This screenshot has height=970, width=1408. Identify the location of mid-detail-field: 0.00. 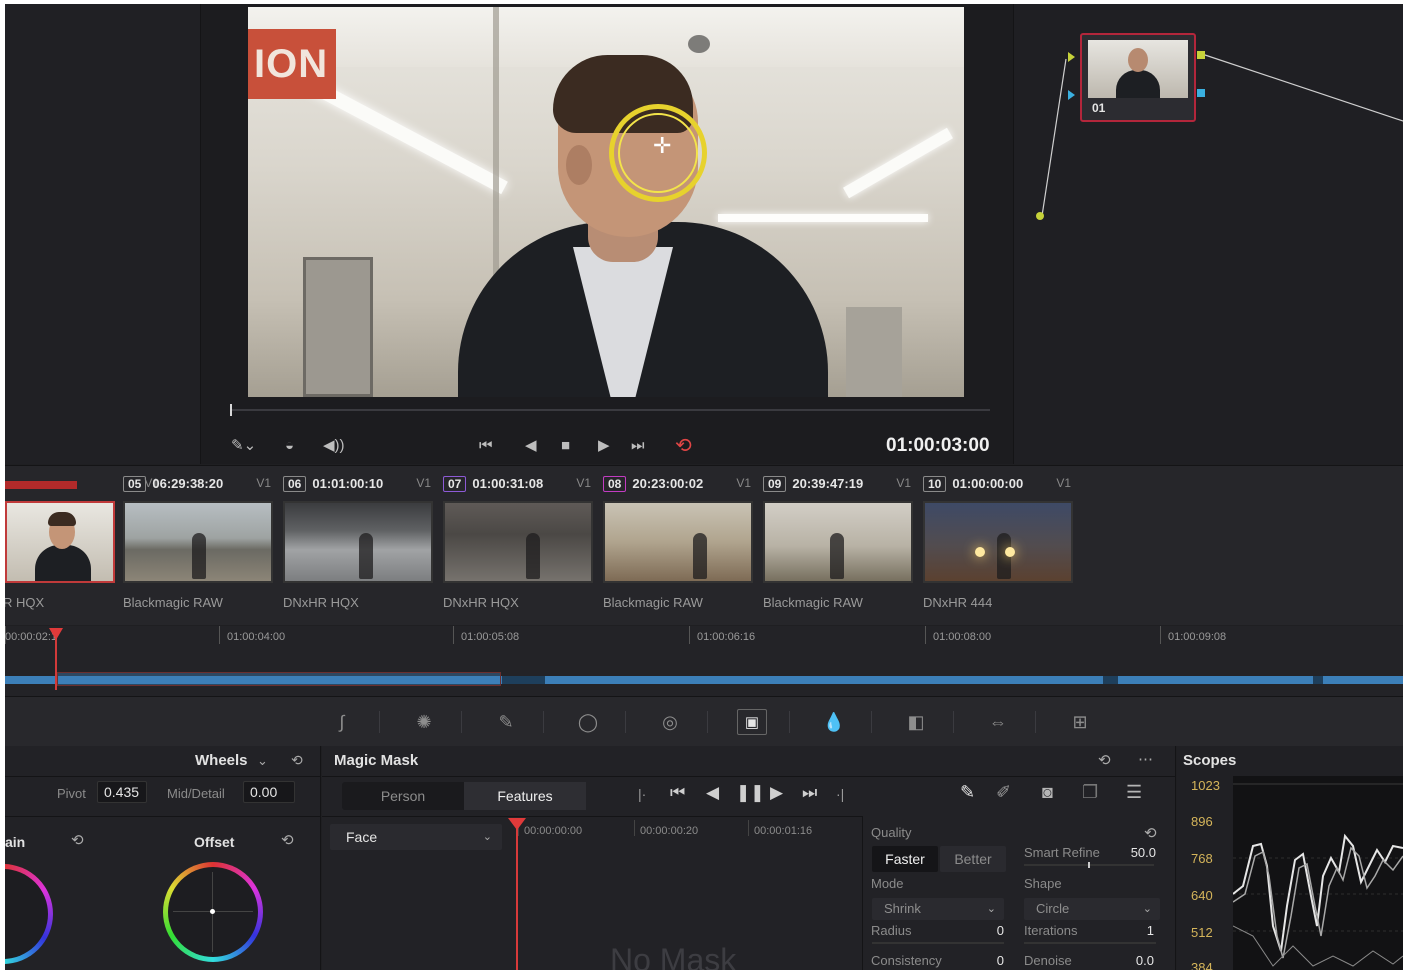
(269, 792).